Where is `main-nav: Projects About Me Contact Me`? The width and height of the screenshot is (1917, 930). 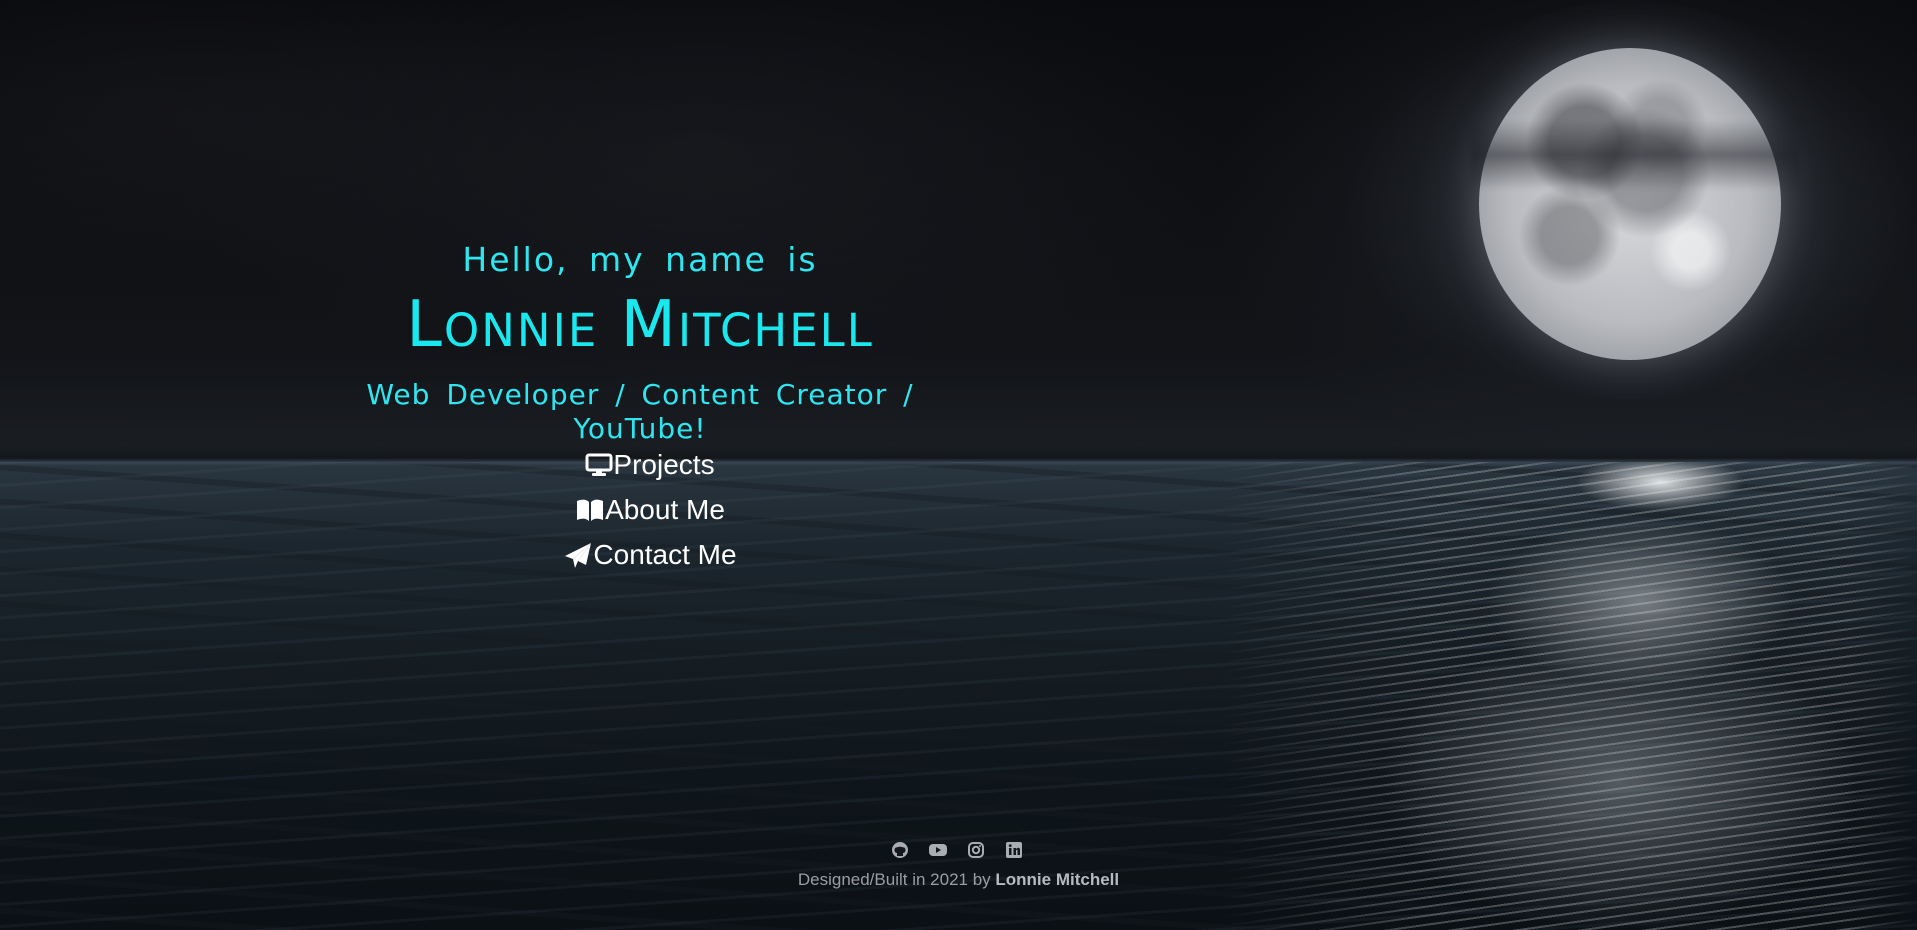
main-nav: Projects About Me Contact Me is located at coordinates (650, 509).